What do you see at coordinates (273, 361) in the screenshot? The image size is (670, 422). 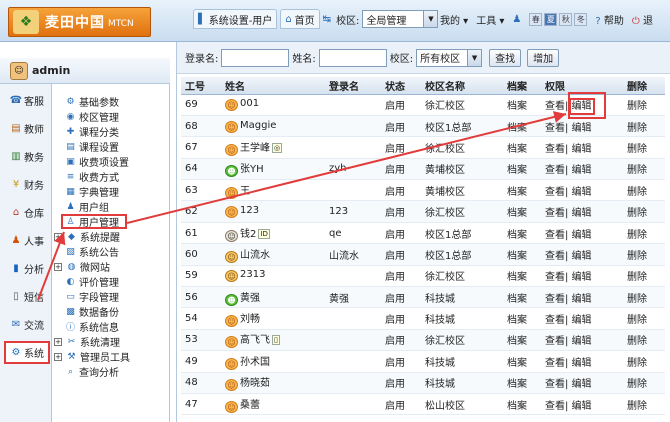 I see `cell-name: ☺ 孙术国` at bounding box center [273, 361].